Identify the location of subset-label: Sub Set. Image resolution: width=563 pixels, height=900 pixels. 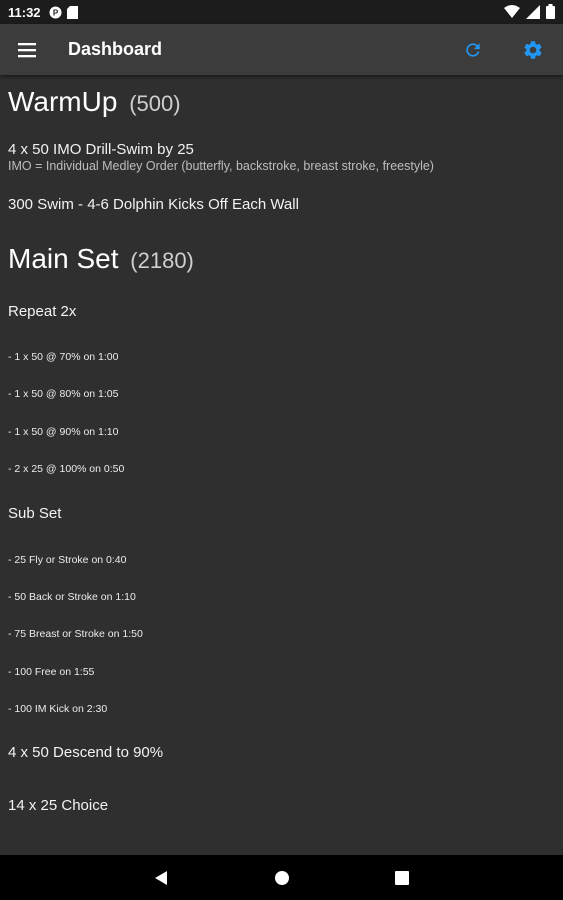
(35, 513).